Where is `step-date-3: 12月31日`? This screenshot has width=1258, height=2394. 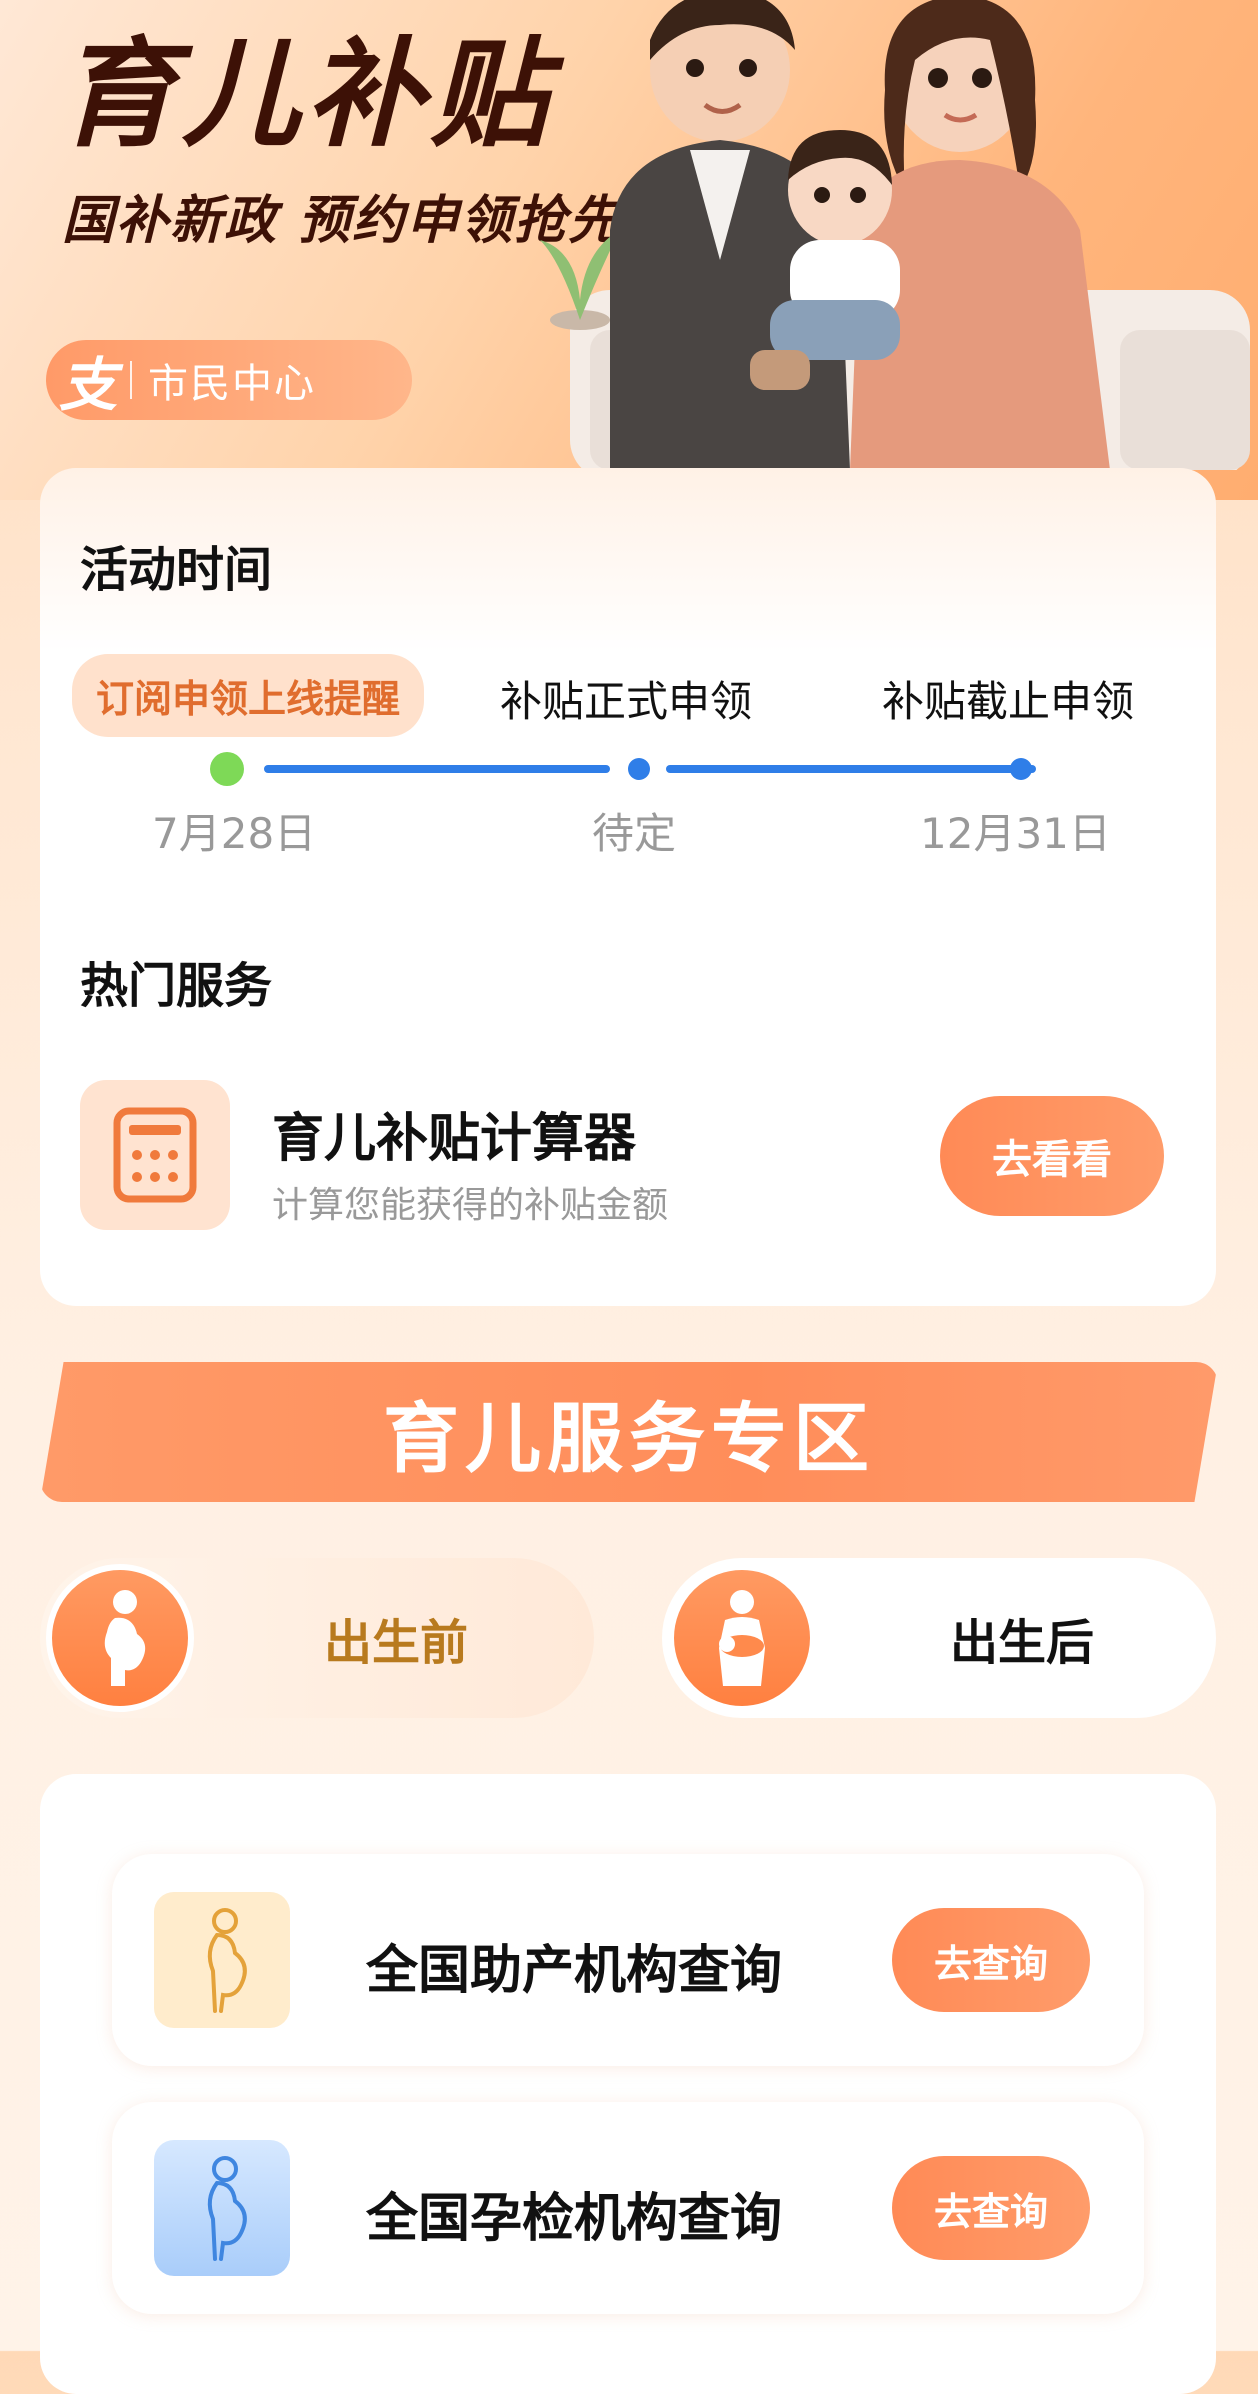 step-date-3: 12月31日 is located at coordinates (1015, 833).